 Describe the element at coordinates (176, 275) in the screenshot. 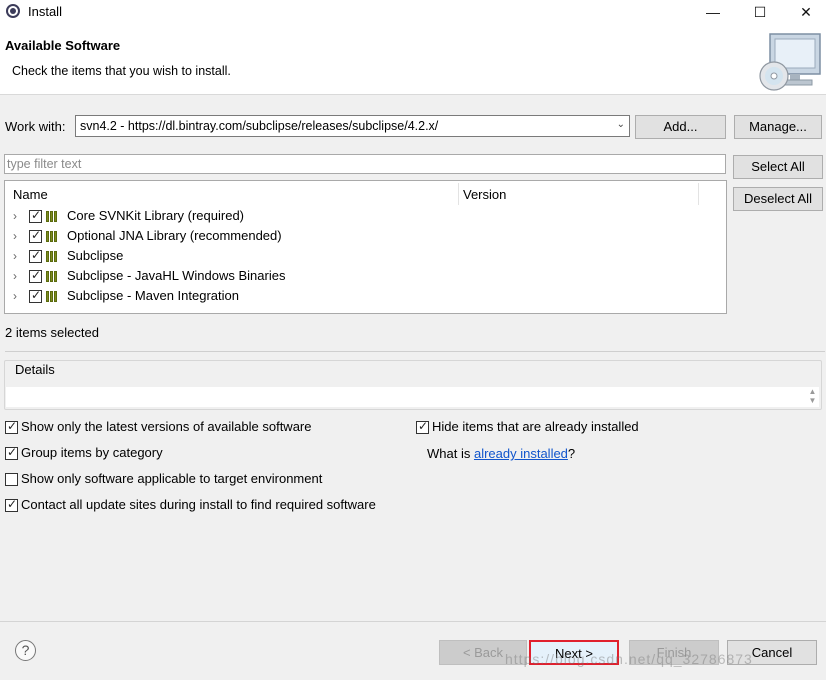

I see `row-label: Subclipse - JavaHL Windows Binaries` at that location.